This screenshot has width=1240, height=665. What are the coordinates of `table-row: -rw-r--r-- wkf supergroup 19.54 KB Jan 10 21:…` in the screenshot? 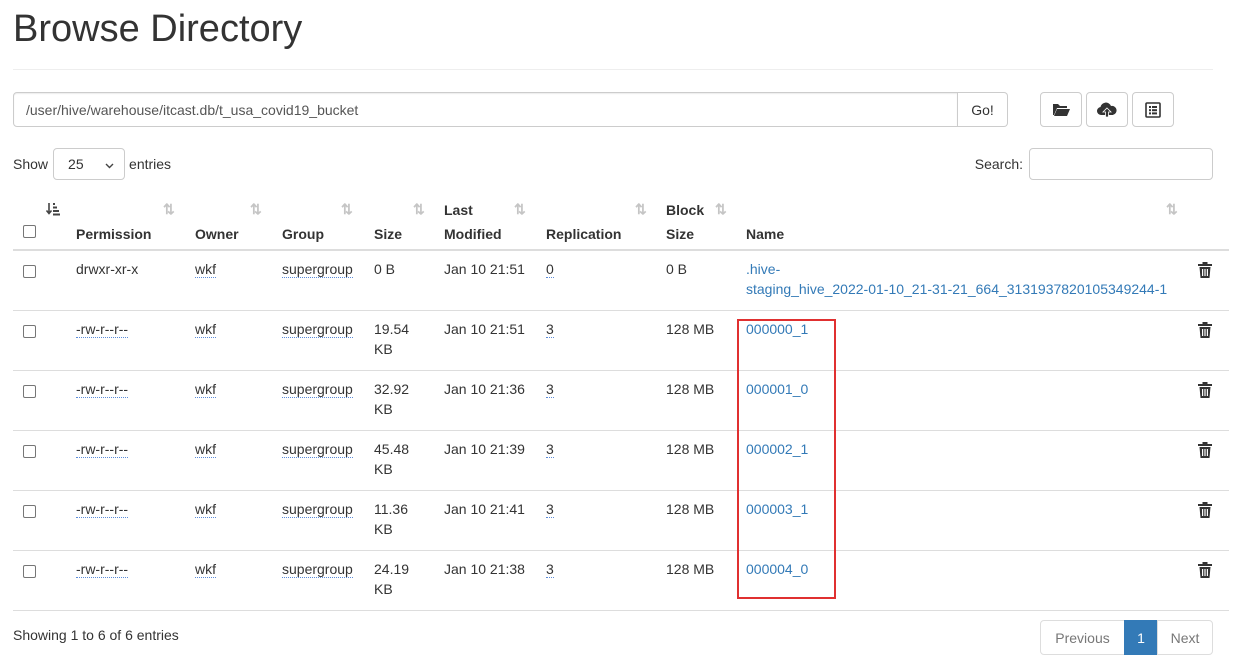 It's located at (621, 341).